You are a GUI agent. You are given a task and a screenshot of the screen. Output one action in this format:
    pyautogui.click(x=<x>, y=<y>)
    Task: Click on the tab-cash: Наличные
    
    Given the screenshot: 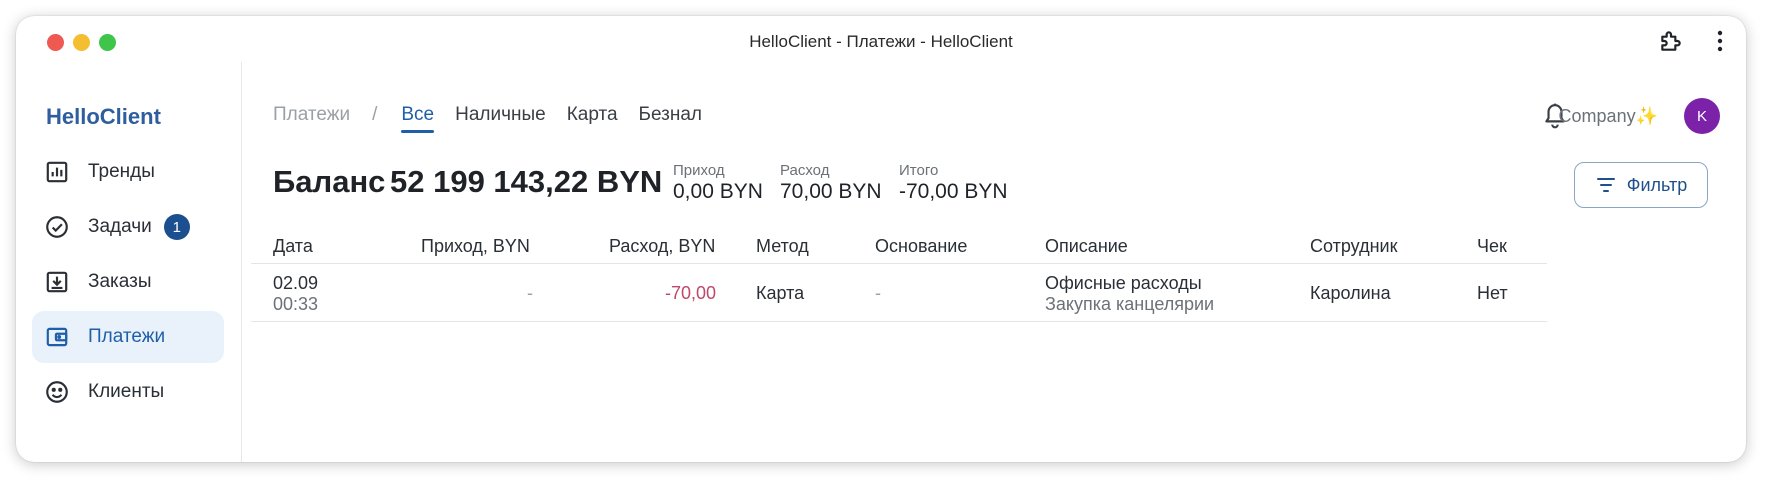 What is the action you would take?
    pyautogui.click(x=500, y=115)
    